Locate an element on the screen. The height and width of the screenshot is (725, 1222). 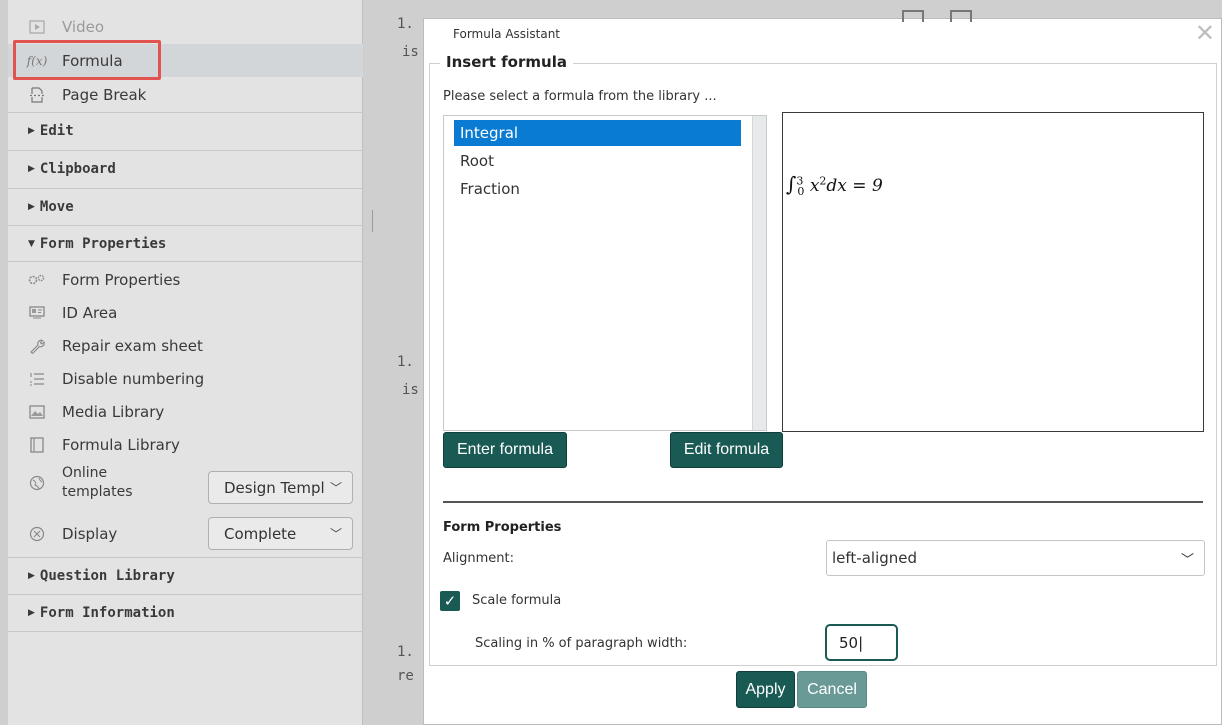
list-item-integral: Integral is located at coordinates (597, 133).